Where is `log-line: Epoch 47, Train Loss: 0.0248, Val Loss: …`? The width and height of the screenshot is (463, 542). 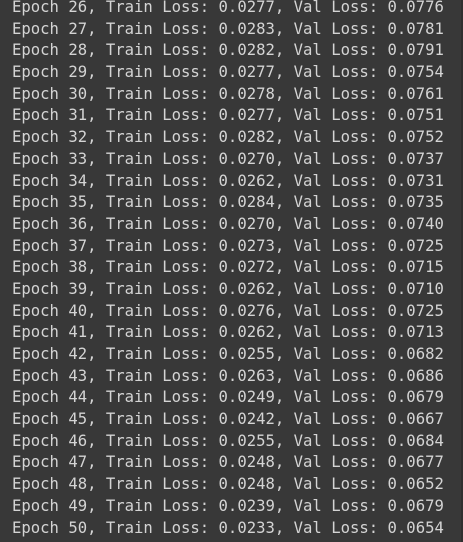
log-line: Epoch 47, Train Loss: 0.0248, Val Loss: … is located at coordinates (228, 462).